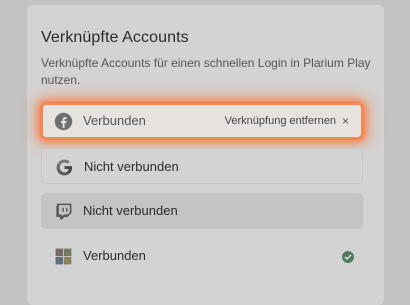 This screenshot has height=305, width=410. What do you see at coordinates (64, 167) in the screenshot?
I see `google-icon` at bounding box center [64, 167].